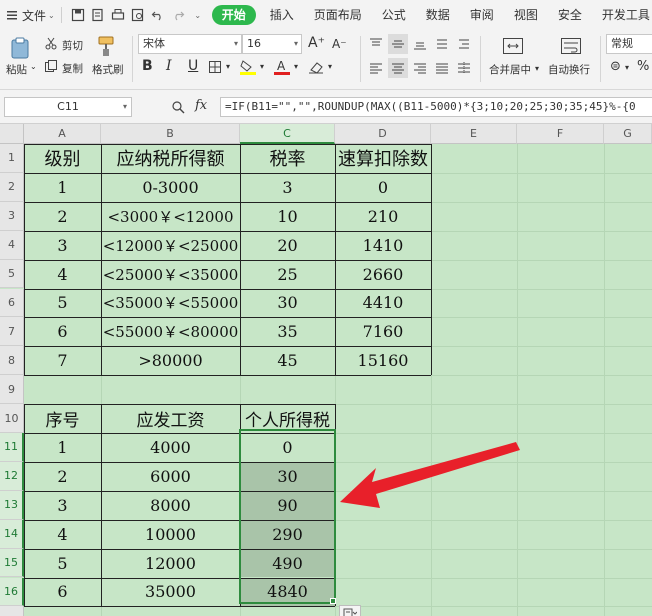 The height and width of the screenshot is (616, 652). What do you see at coordinates (513, 46) in the screenshot?
I see `merge-center-icon` at bounding box center [513, 46].